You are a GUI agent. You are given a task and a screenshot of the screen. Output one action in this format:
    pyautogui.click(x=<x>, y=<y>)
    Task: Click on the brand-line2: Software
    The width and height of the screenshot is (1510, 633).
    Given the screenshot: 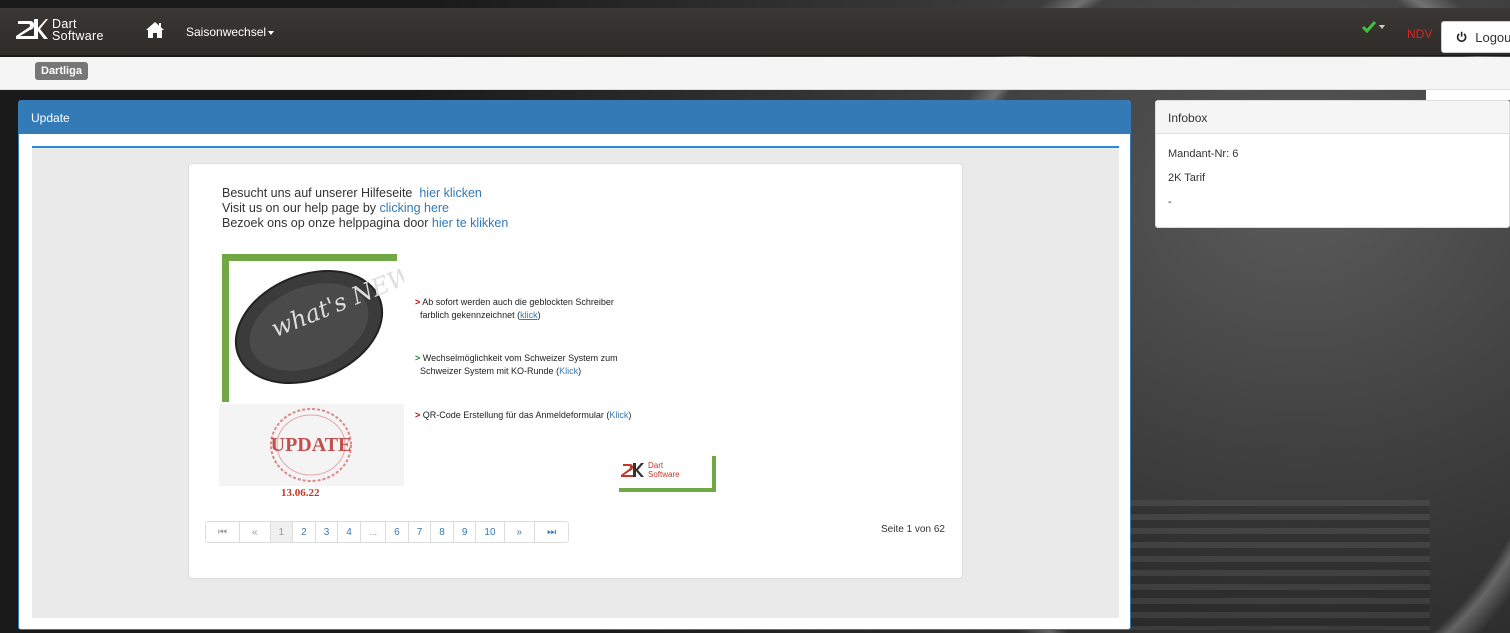 What is the action you would take?
    pyautogui.click(x=78, y=36)
    